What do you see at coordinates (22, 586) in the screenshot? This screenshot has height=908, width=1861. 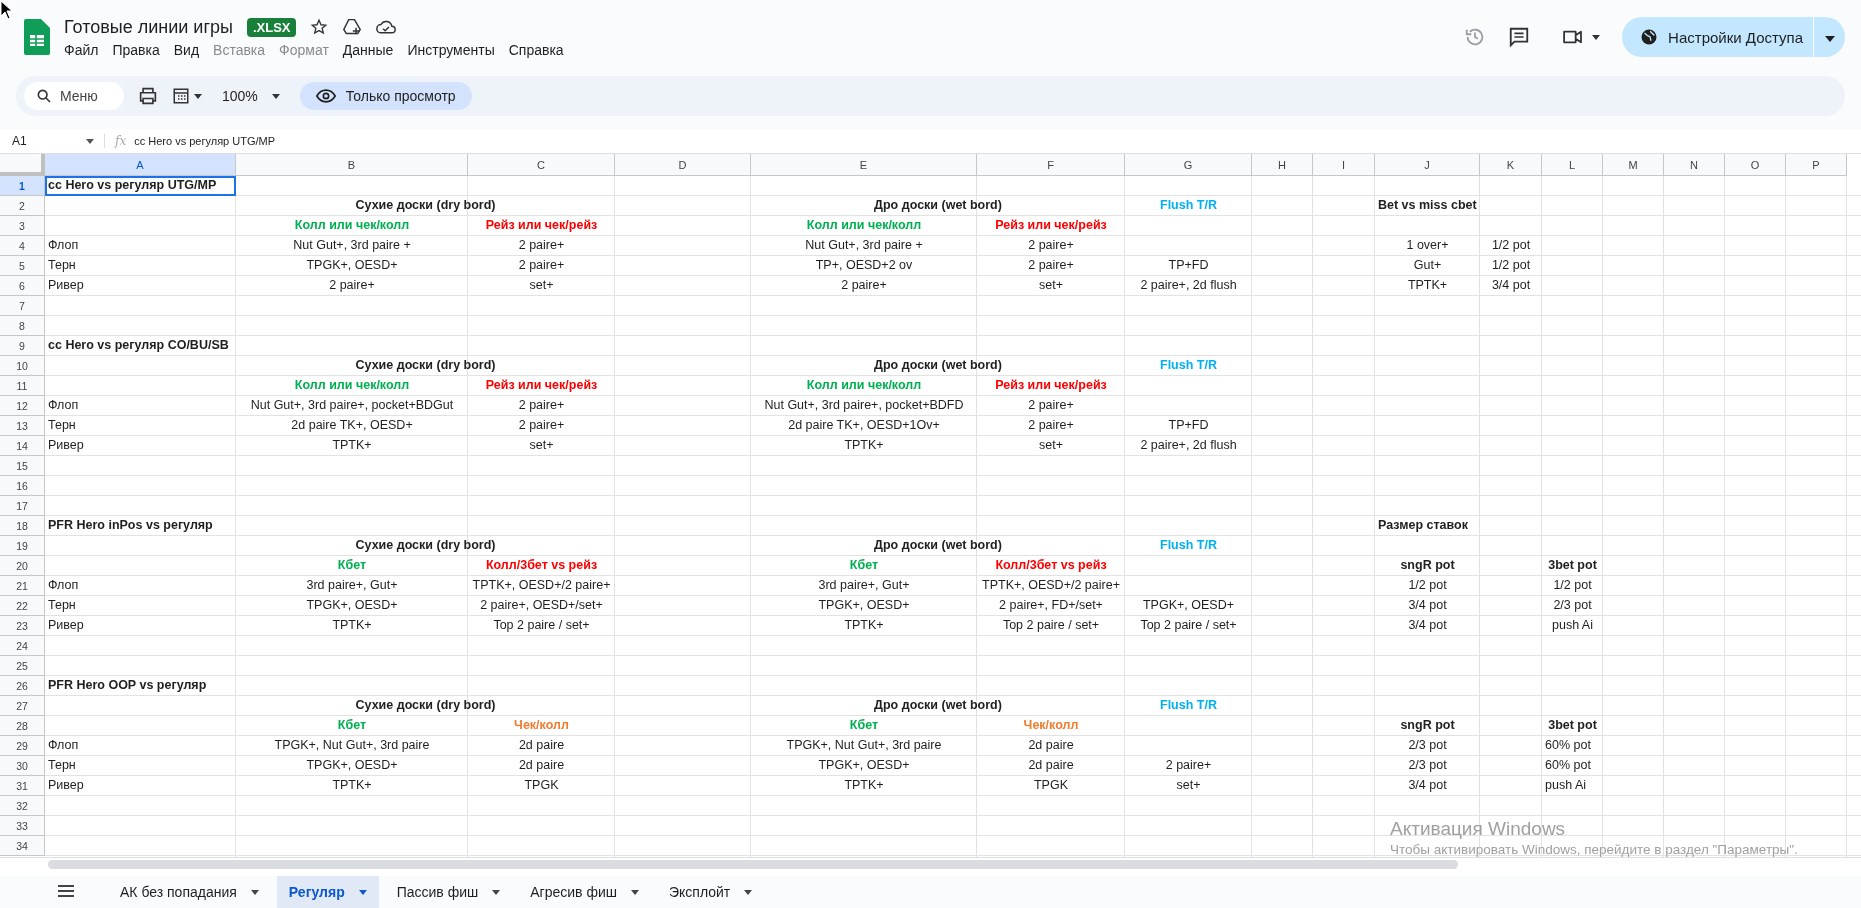 I see `row-header: 21` at bounding box center [22, 586].